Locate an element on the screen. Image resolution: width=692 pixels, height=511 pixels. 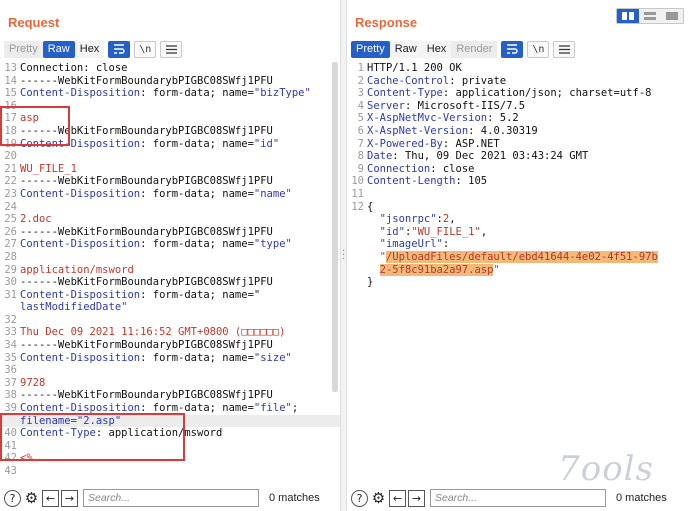
code-token: , is located at coordinates (452, 219).